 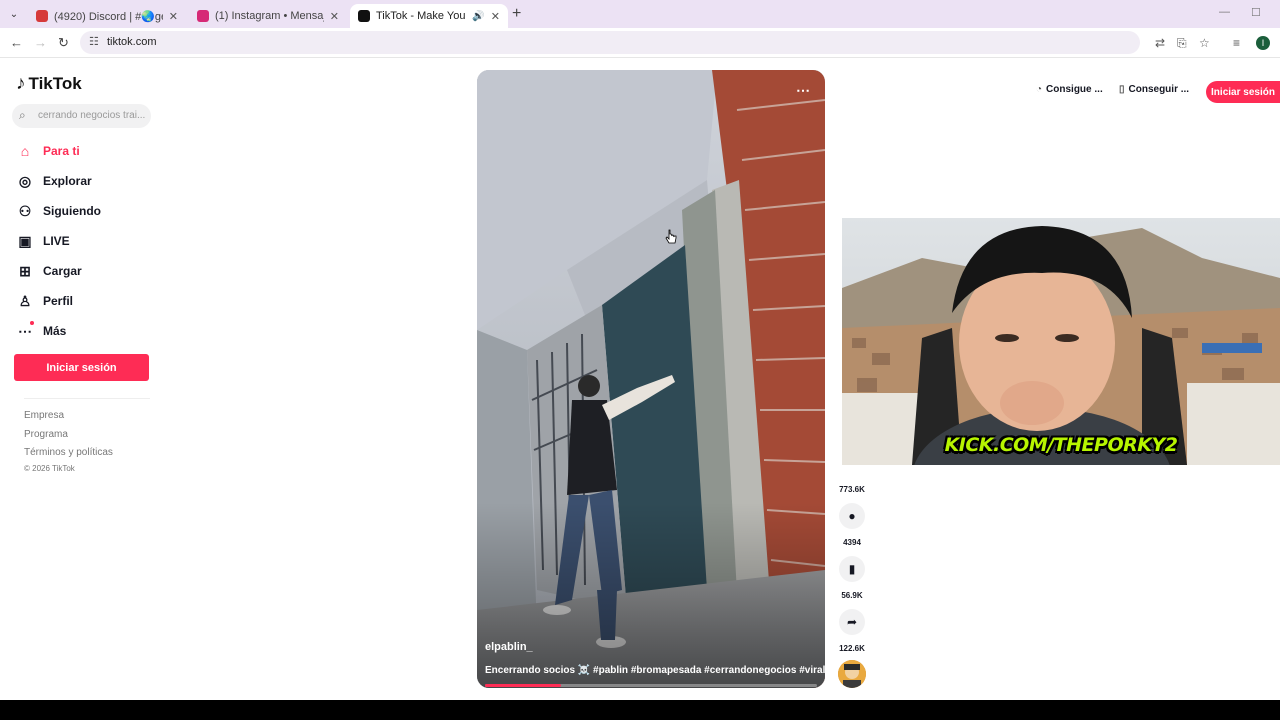 What do you see at coordinates (56, 241) in the screenshot?
I see `sidebar-item-label: LIVE` at bounding box center [56, 241].